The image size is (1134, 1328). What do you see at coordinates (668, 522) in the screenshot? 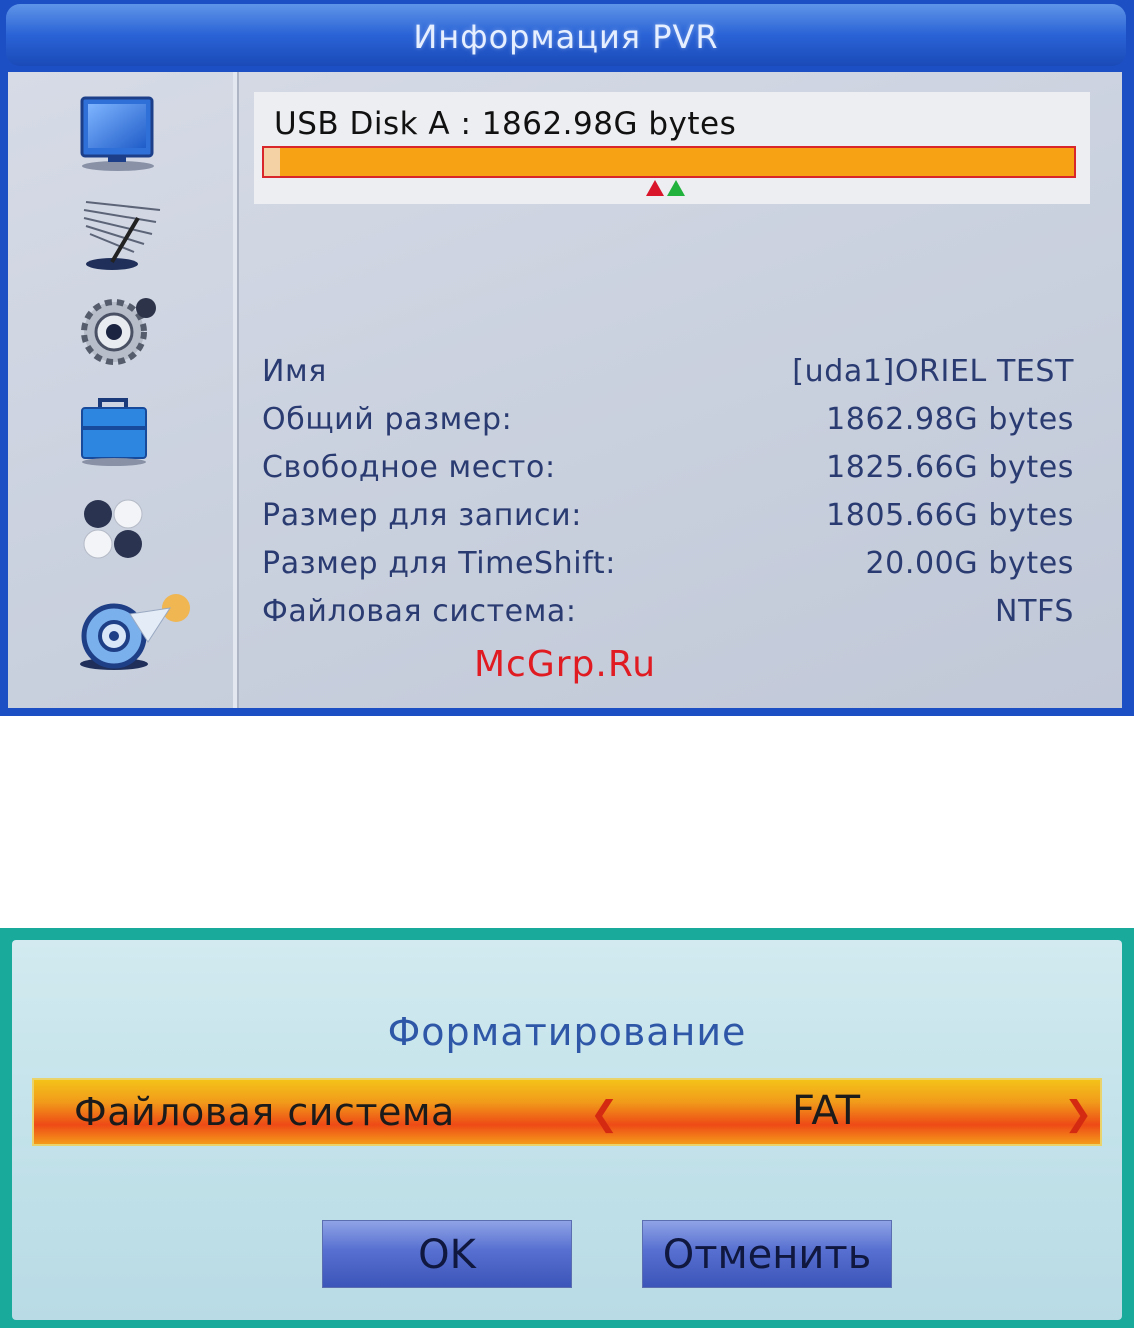
I see `info-row-record-size: Размер для записи: 1805.66G bytes` at bounding box center [668, 522].